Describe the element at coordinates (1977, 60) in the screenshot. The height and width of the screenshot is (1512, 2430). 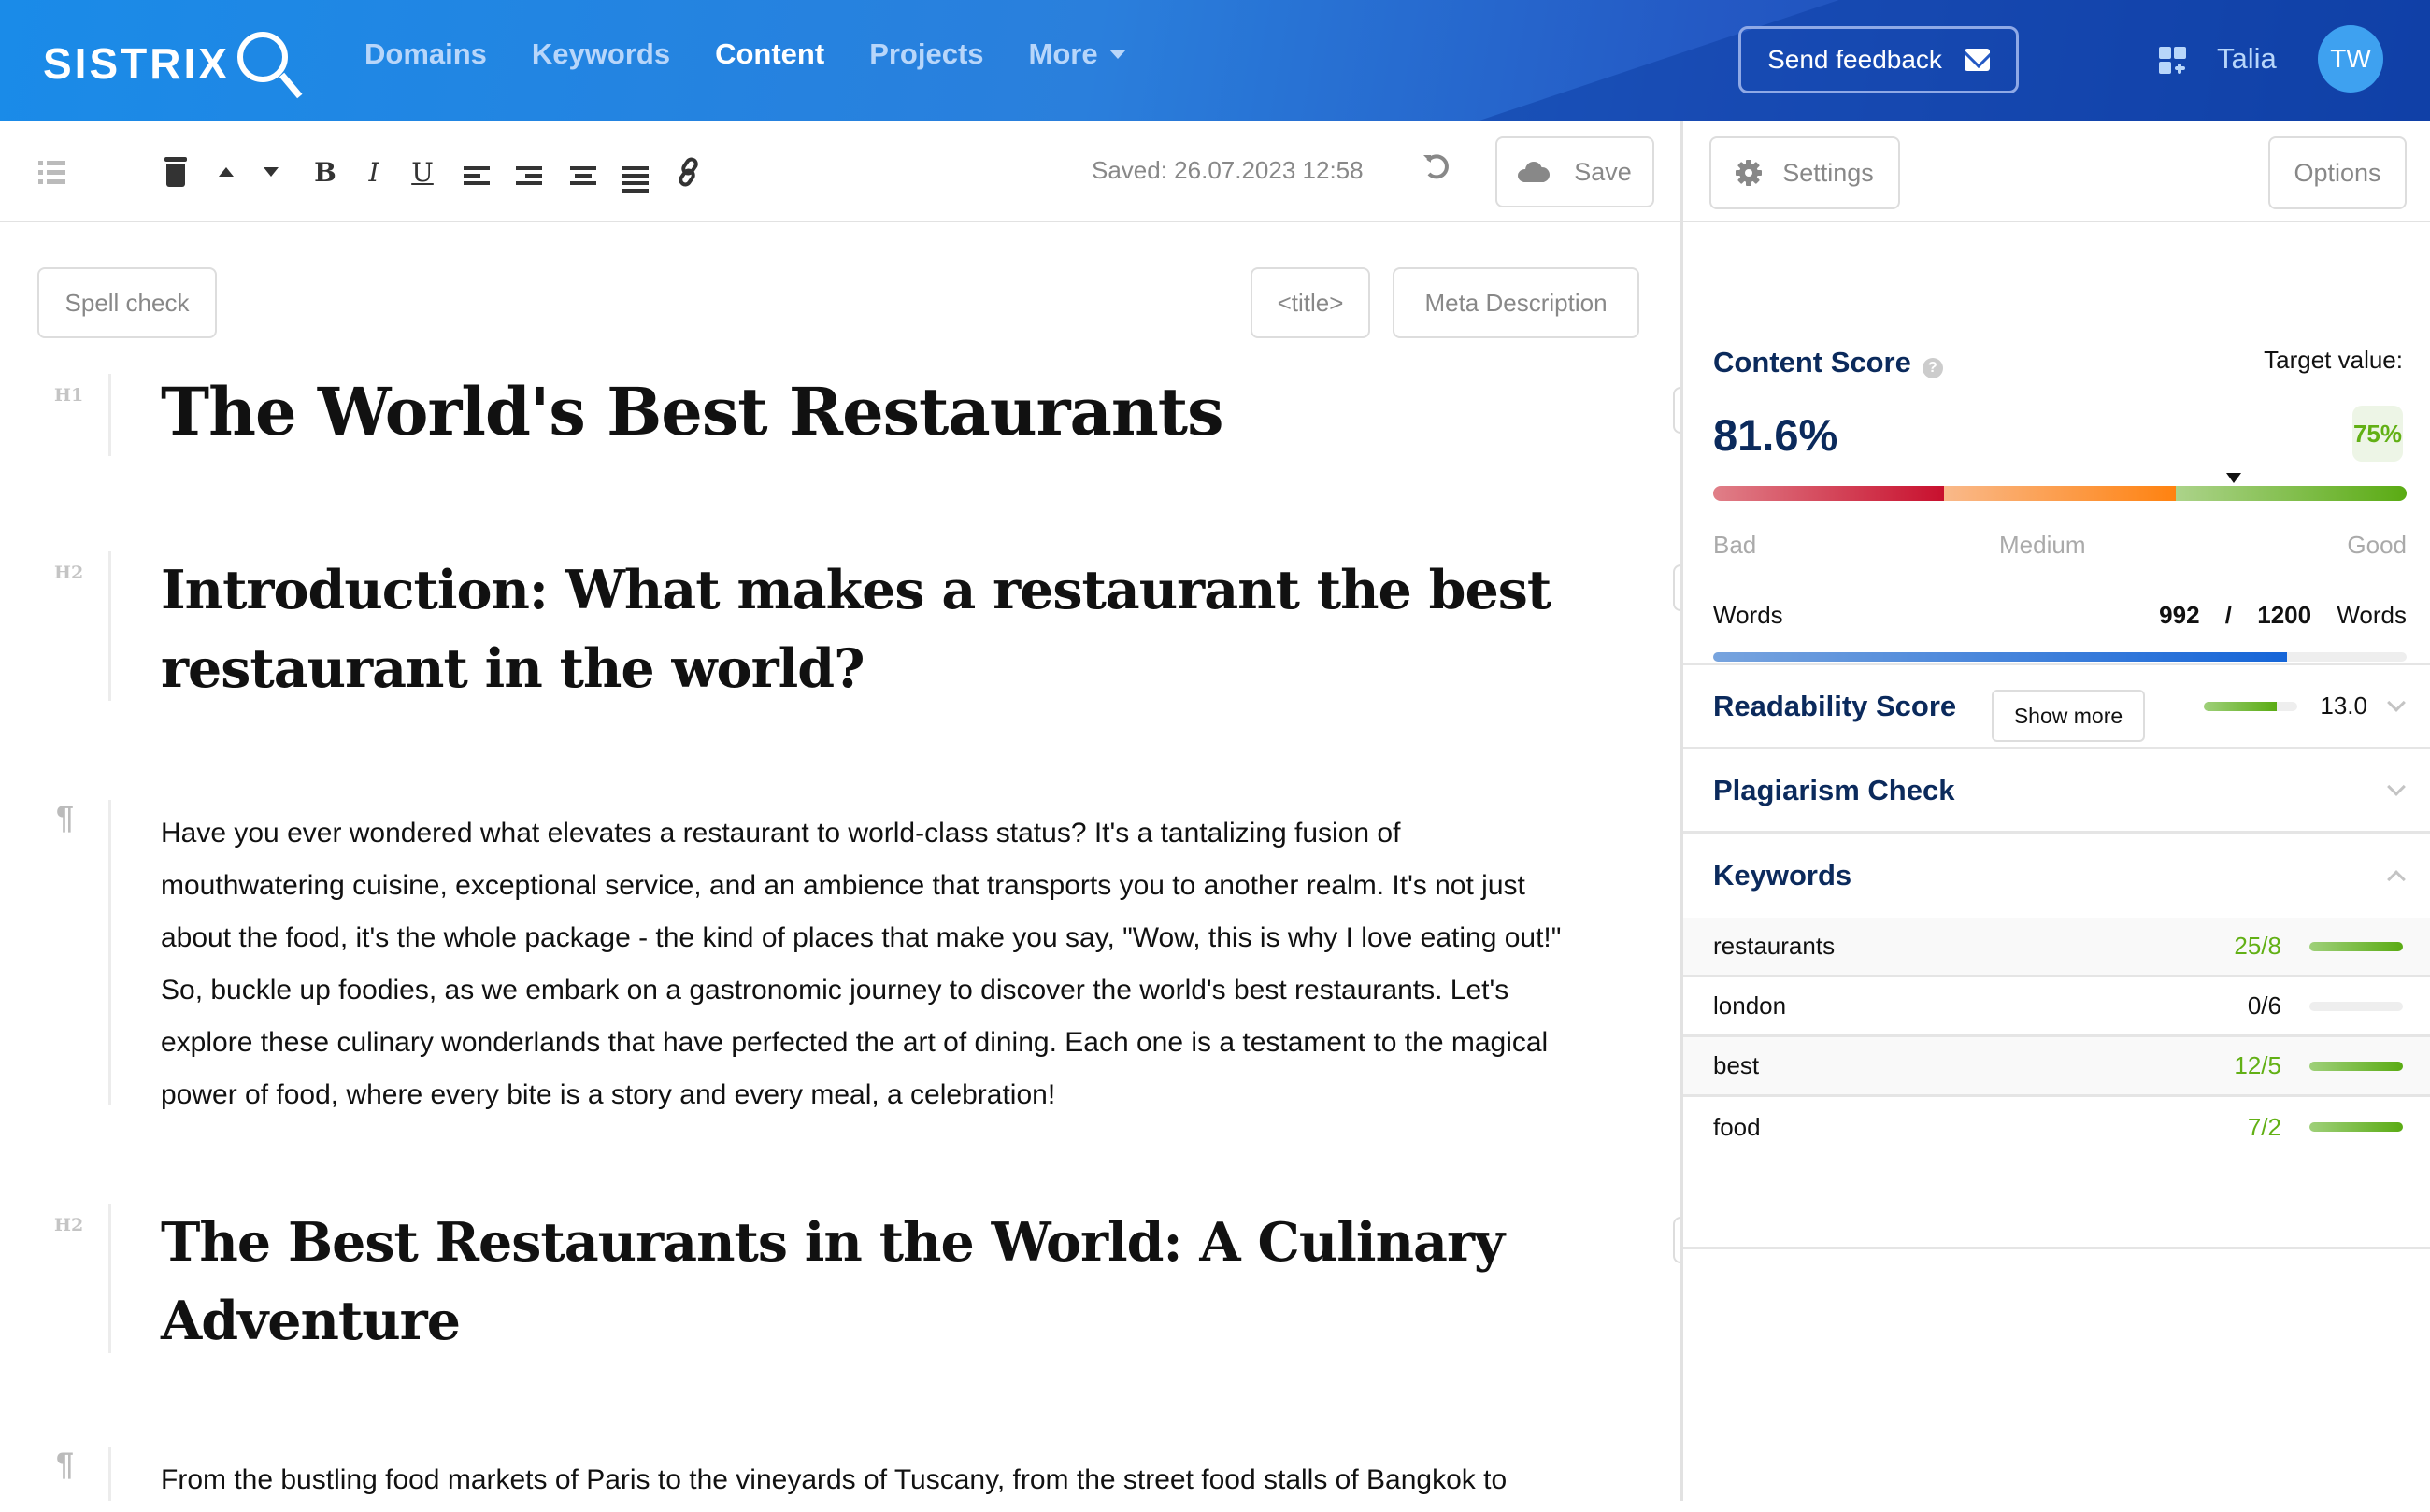
I see `envelope-icon` at that location.